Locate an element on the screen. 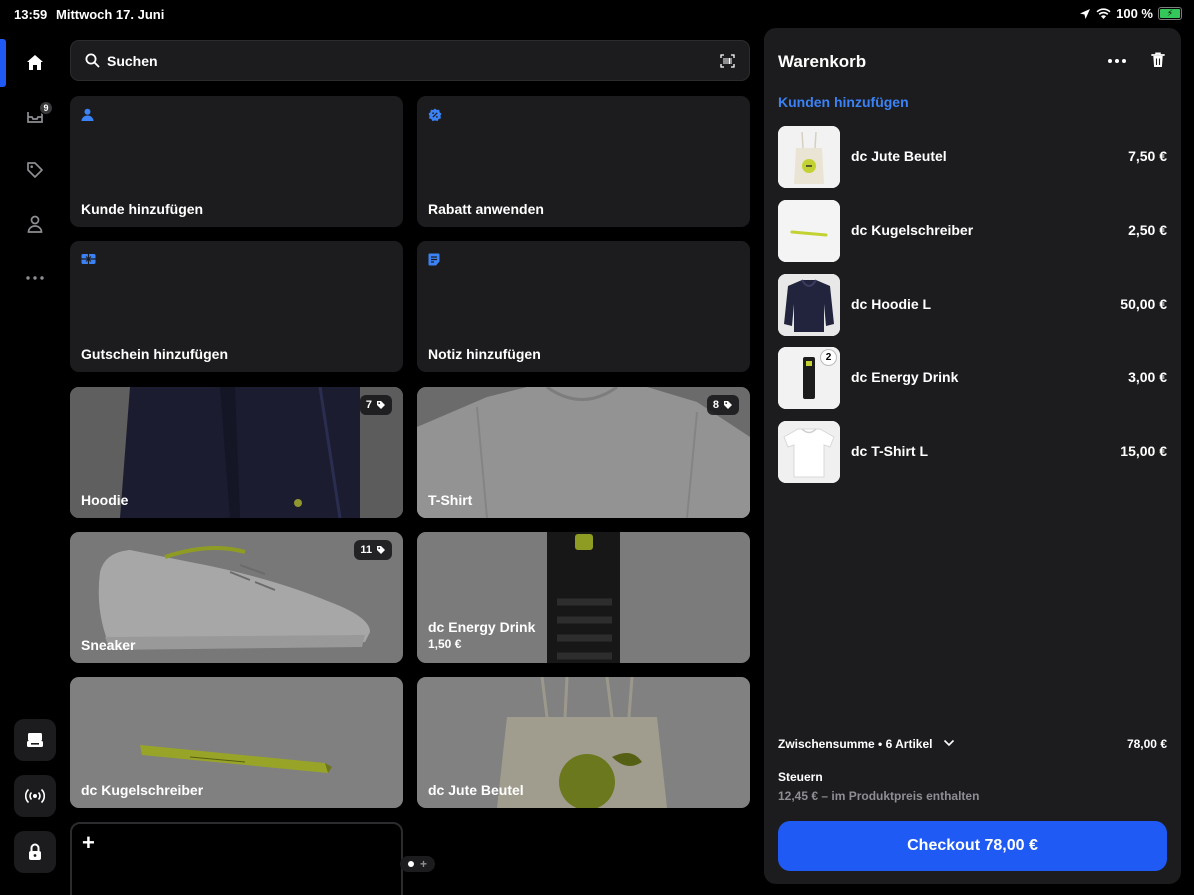  wifi-icon is located at coordinates (1103, 13).